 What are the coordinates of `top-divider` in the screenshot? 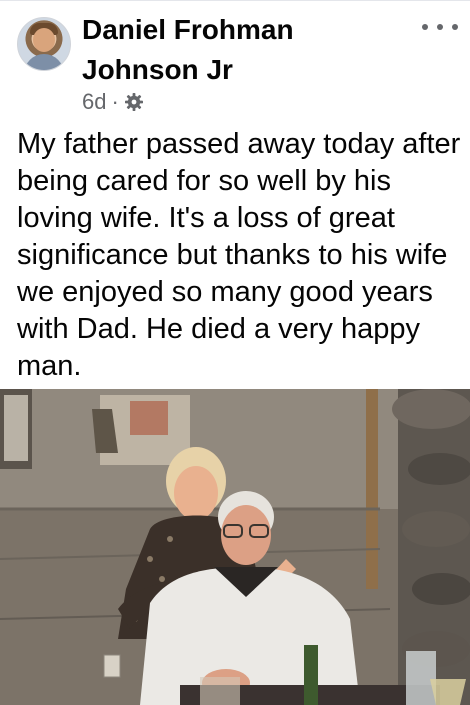 It's located at (235, 0).